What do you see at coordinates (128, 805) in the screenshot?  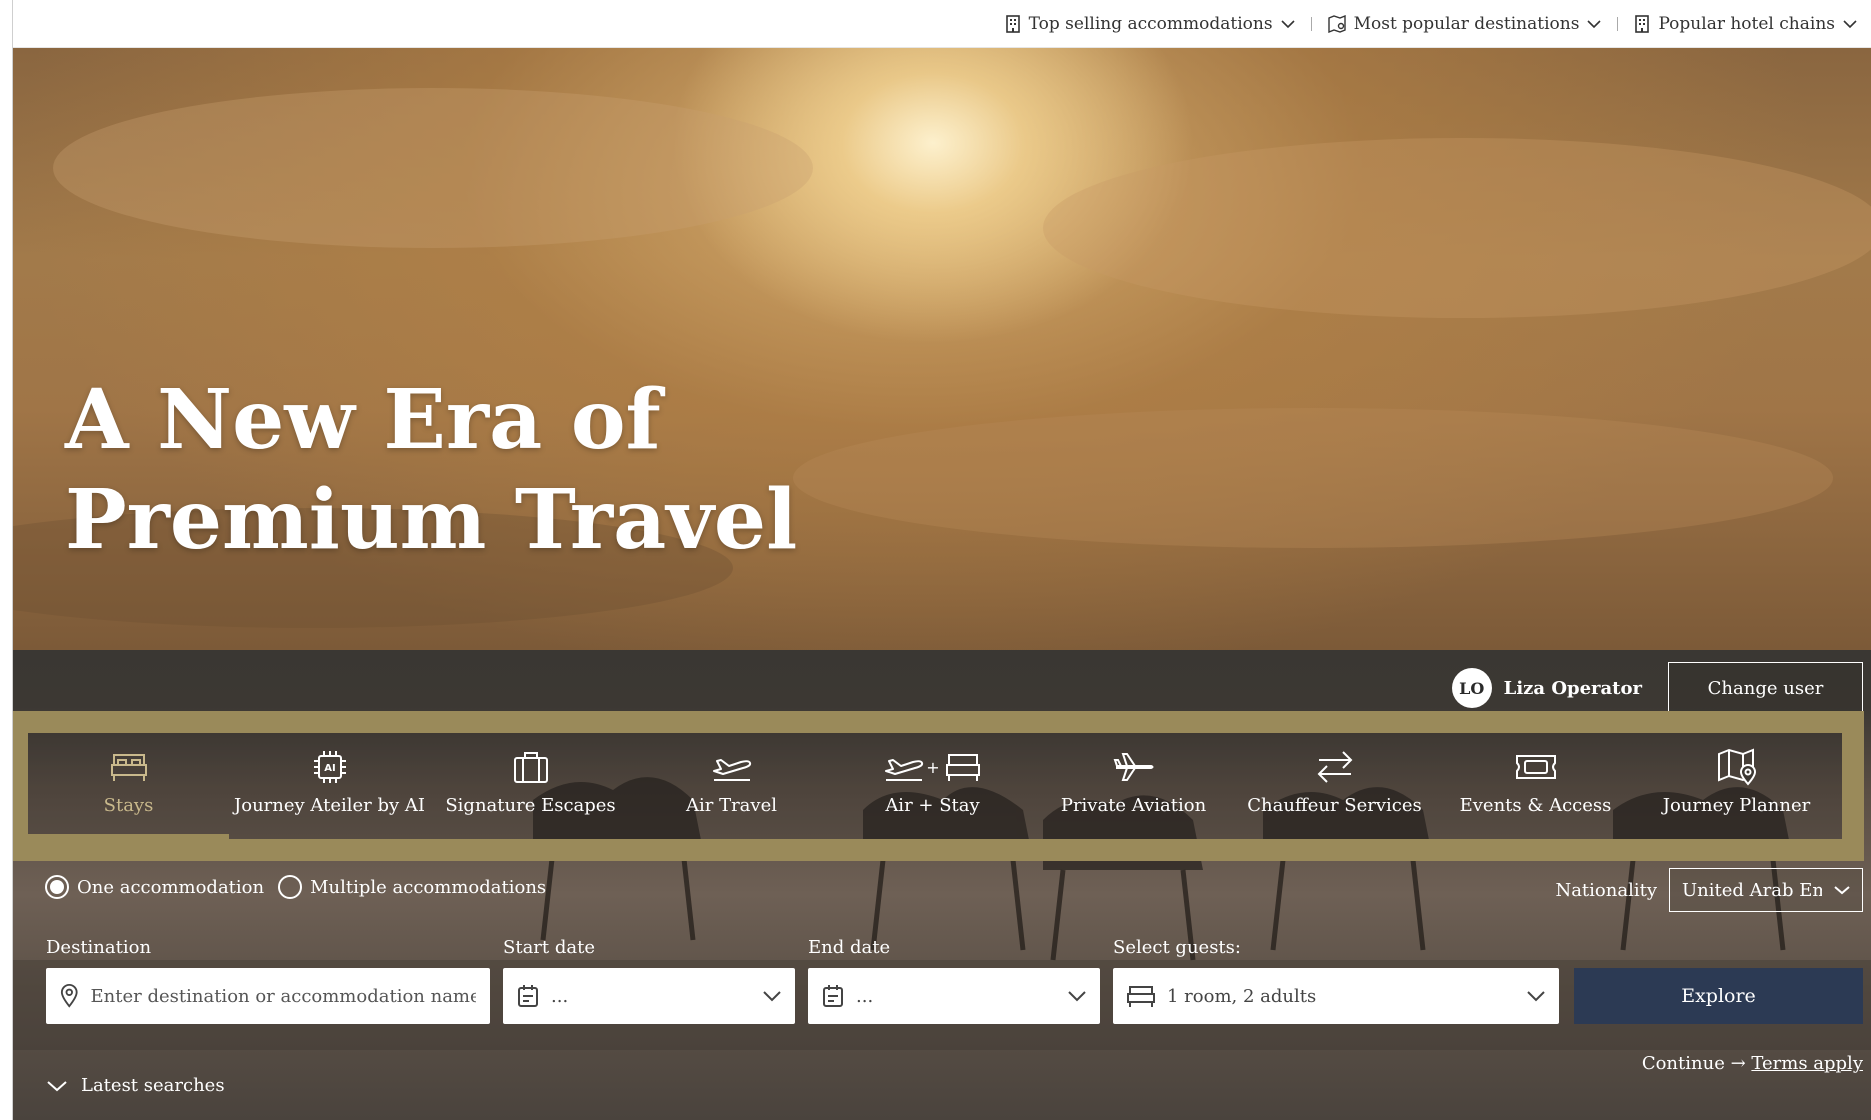 I see `tab-label: Stays` at bounding box center [128, 805].